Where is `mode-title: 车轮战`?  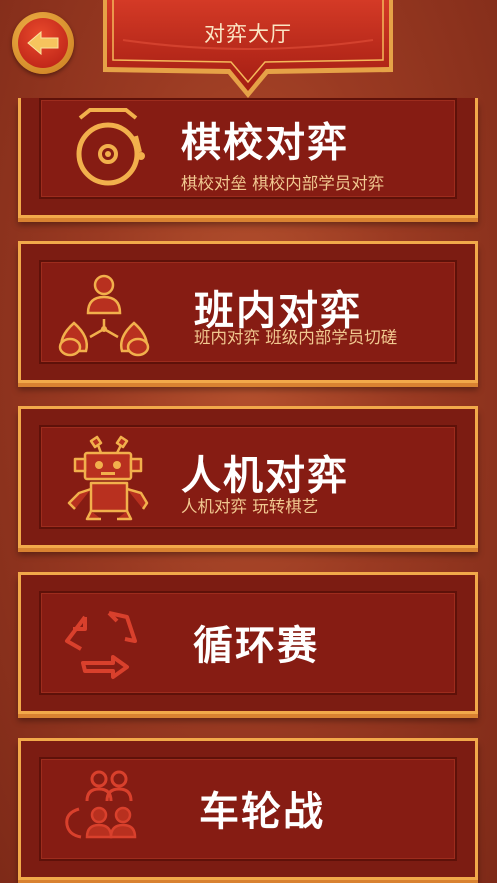 mode-title: 车轮战 is located at coordinates (262, 812).